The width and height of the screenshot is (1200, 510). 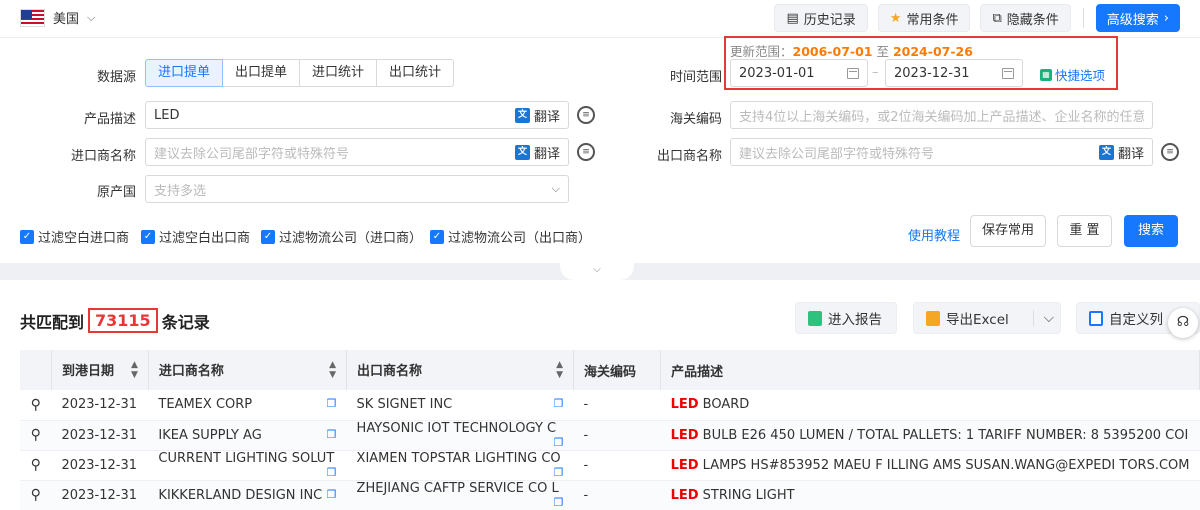 What do you see at coordinates (246, 458) in the screenshot?
I see `importer-name: CURRENT LIGHTING SOLUT` at bounding box center [246, 458].